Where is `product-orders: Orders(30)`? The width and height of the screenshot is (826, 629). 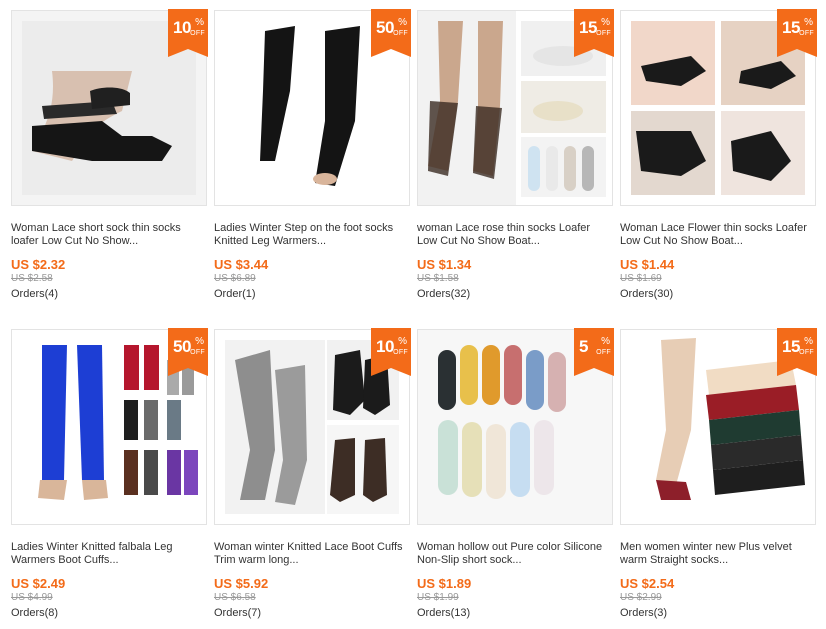 product-orders: Orders(30) is located at coordinates (647, 294).